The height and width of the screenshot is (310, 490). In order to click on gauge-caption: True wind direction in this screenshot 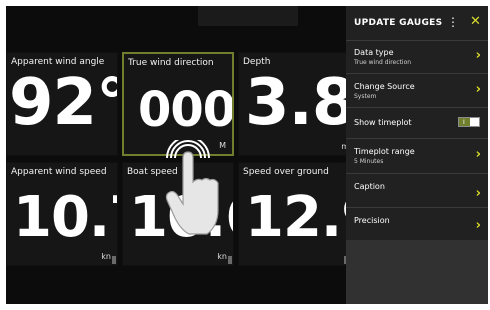, I will do `click(171, 63)`.